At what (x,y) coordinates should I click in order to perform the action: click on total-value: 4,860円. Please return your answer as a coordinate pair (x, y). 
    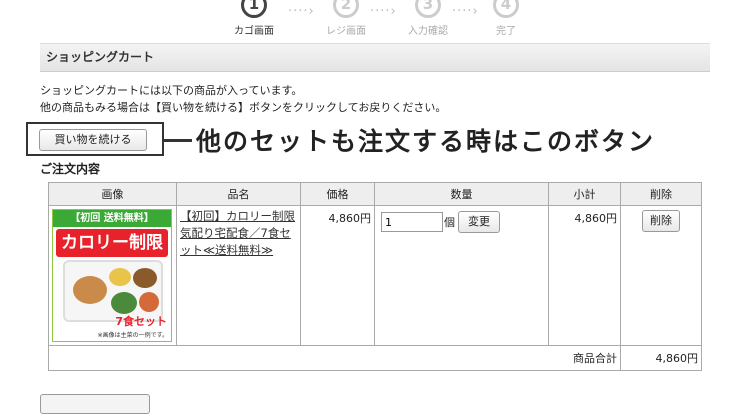
    Looking at the image, I should click on (661, 358).